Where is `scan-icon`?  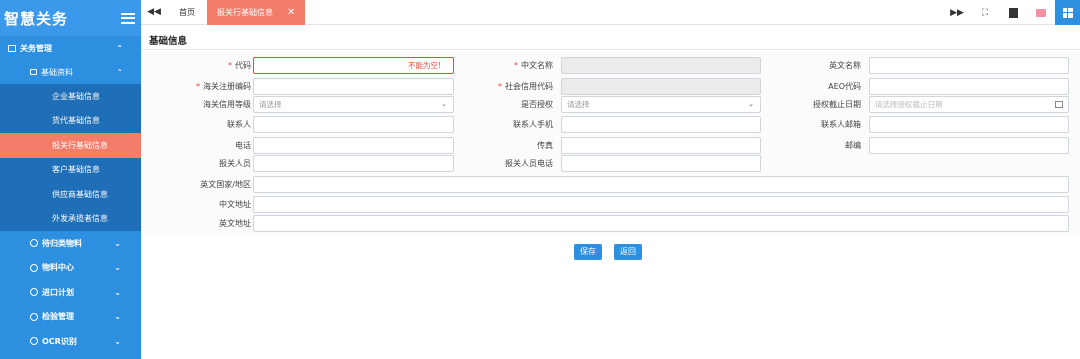 scan-icon is located at coordinates (34, 341).